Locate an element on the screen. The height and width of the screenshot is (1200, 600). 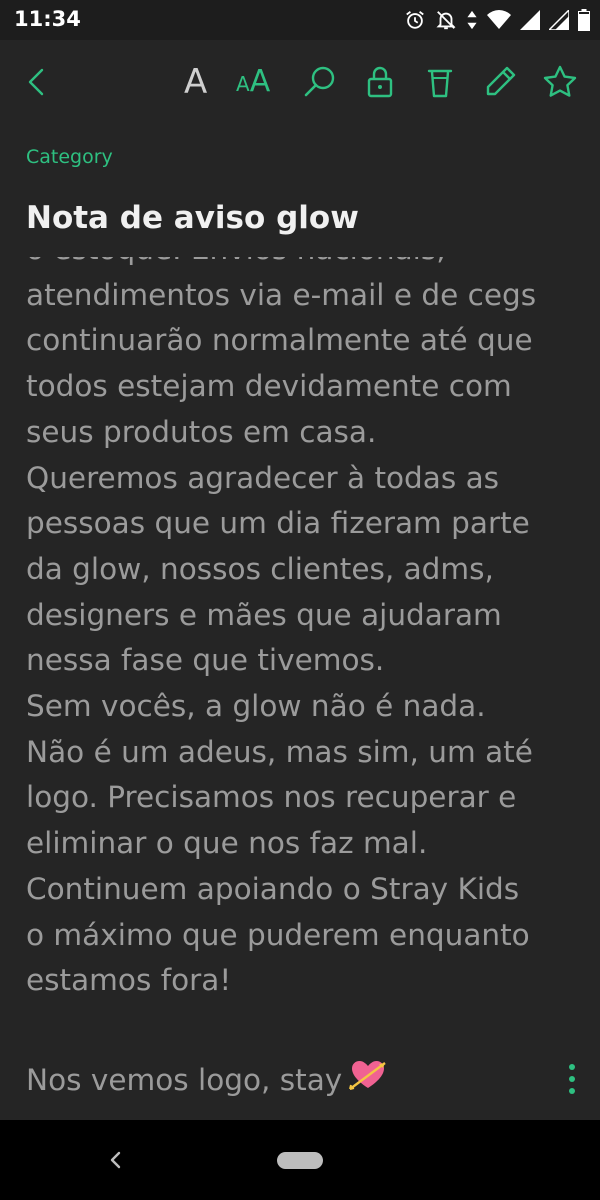
note-line: Sem vocês, a glow não é nada. is located at coordinates (256, 706).